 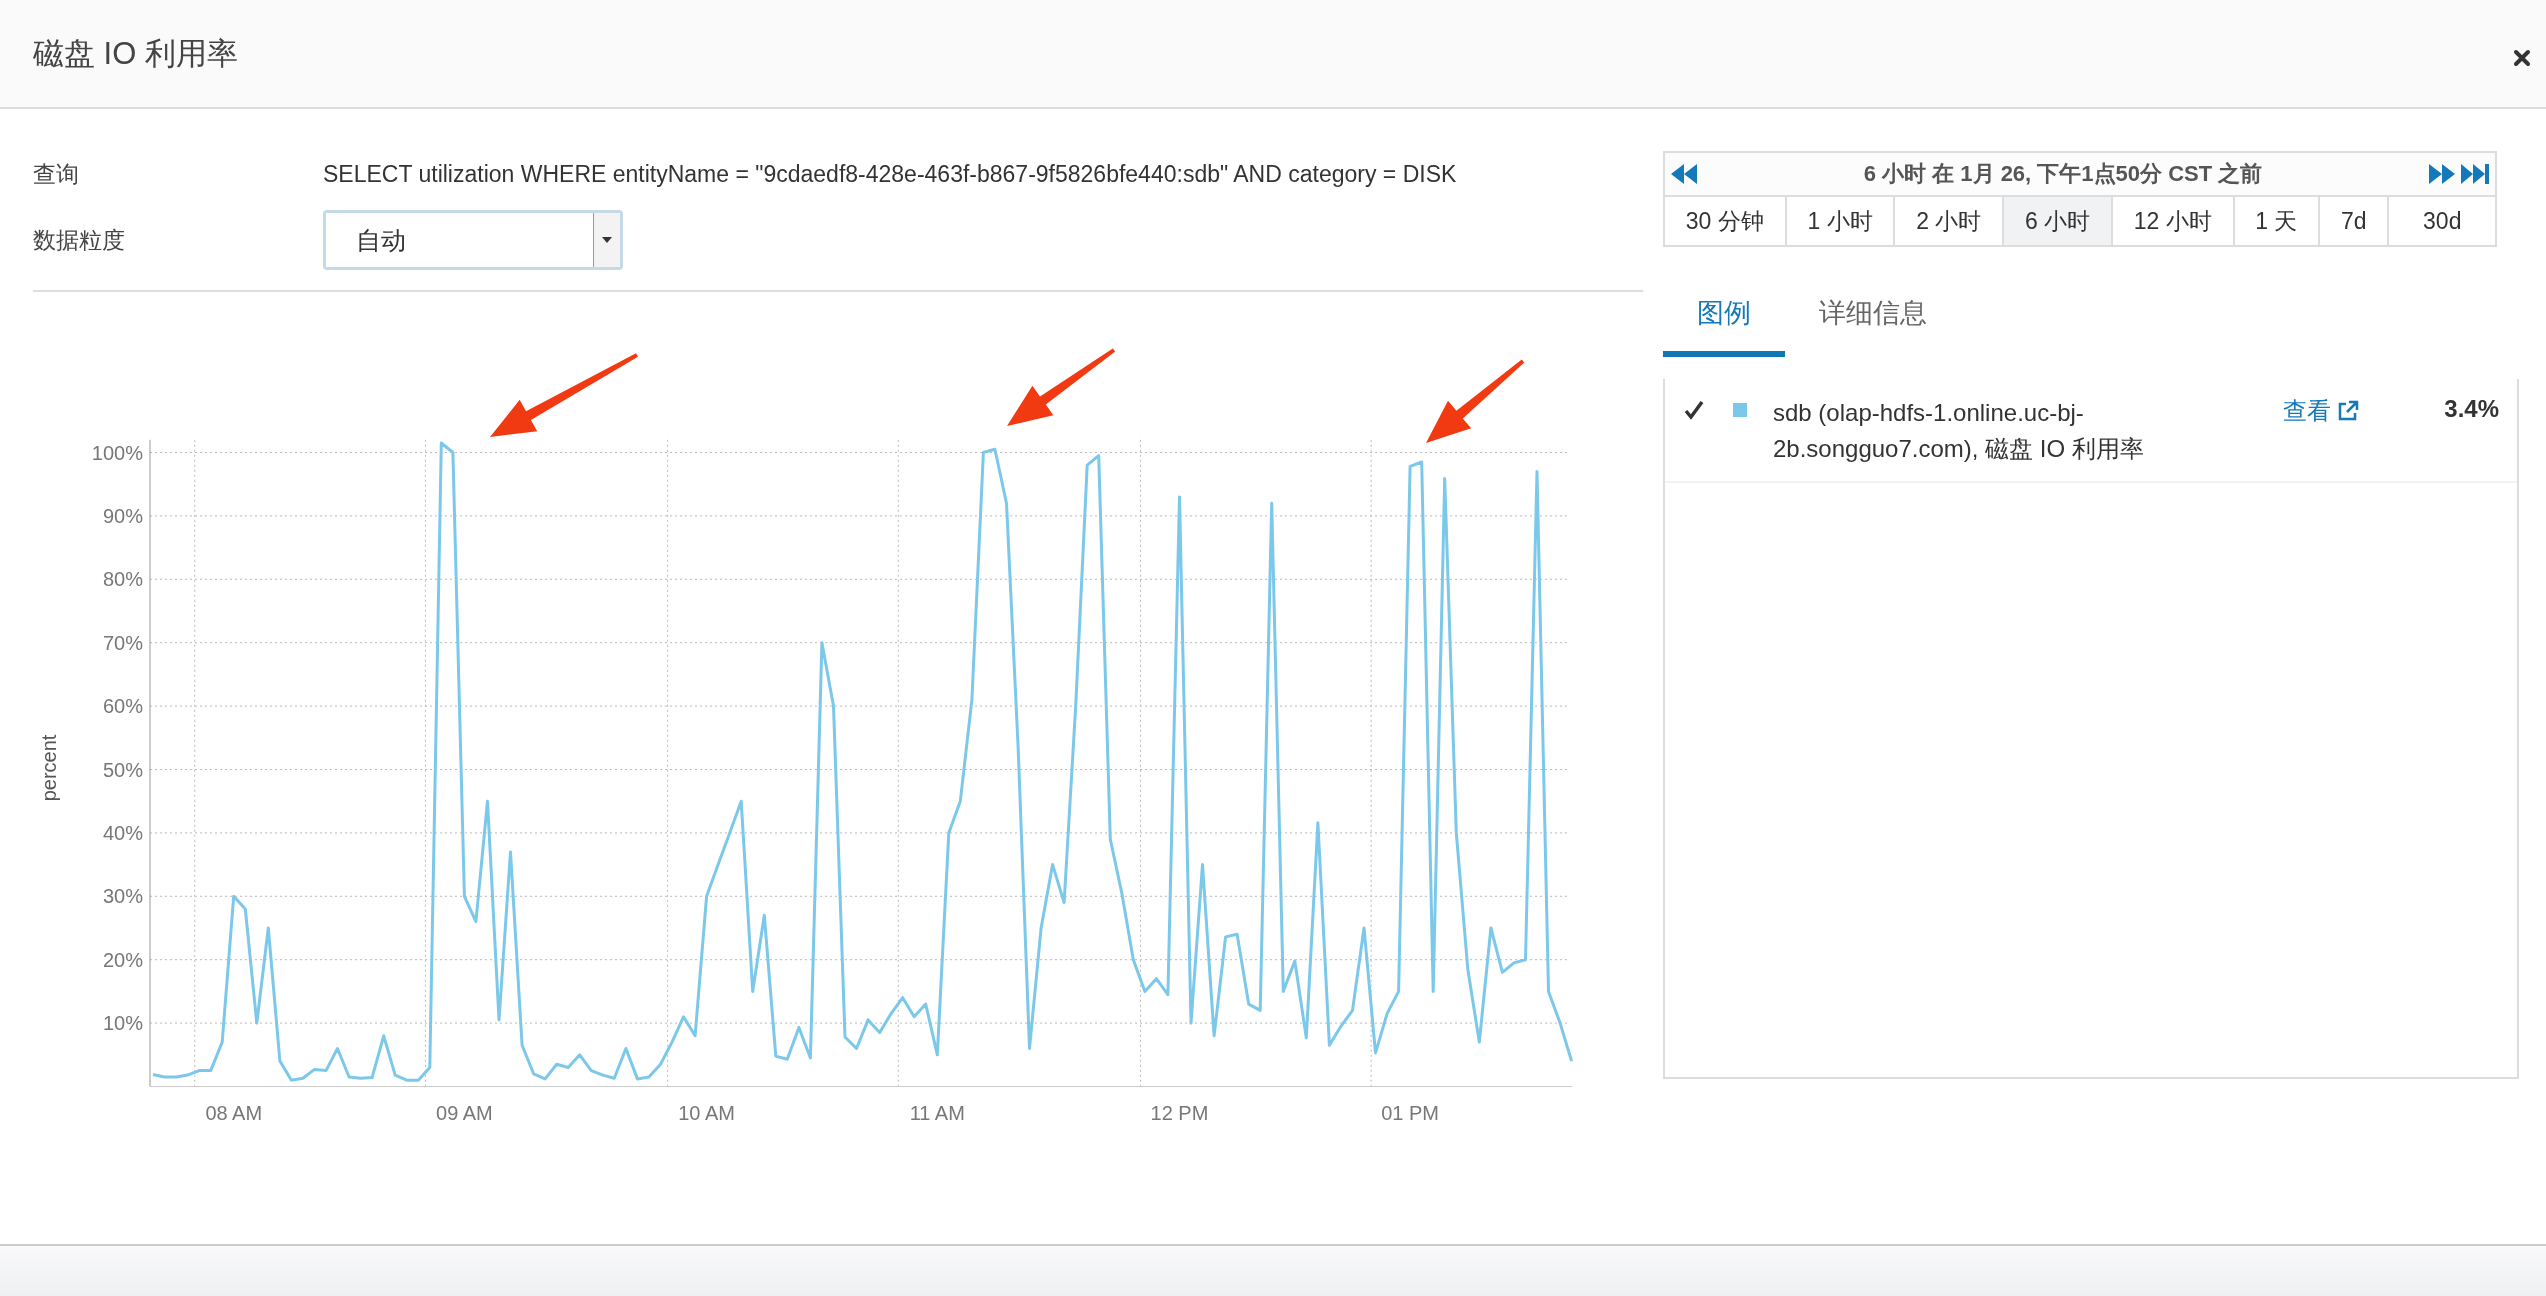 What do you see at coordinates (122, 642) in the screenshot?
I see `y-tick-label: 70%` at bounding box center [122, 642].